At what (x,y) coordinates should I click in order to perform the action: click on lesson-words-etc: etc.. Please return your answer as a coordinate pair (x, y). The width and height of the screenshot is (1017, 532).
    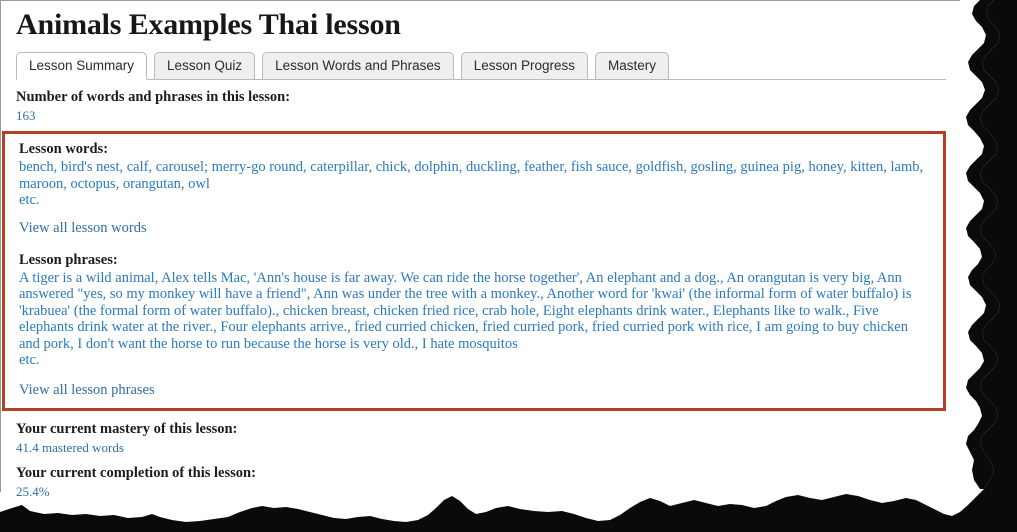
    Looking at the image, I should click on (29, 200).